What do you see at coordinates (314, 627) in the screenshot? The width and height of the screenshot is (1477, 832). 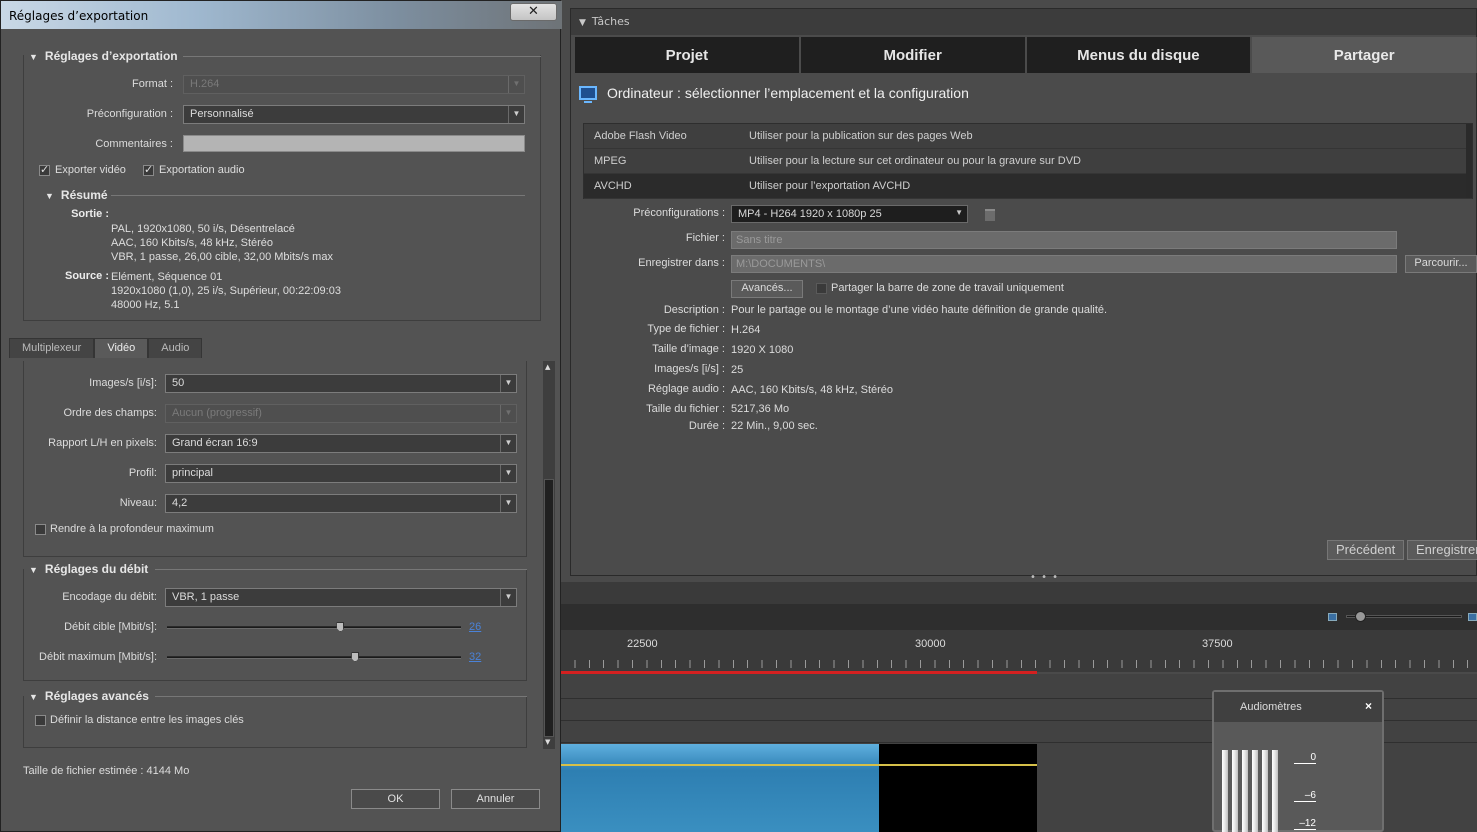 I see `target-bitrate-slider` at bounding box center [314, 627].